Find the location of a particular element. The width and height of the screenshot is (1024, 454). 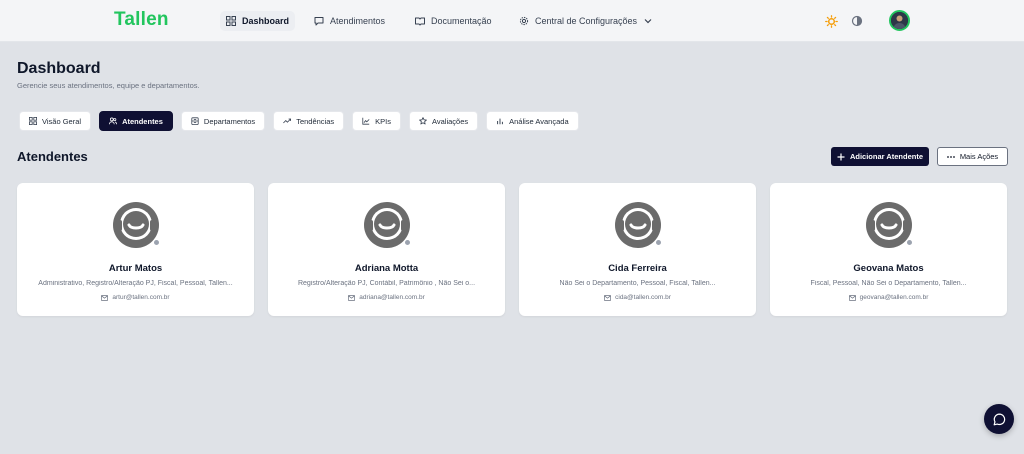

attendant-email: cida@tallen.com.br is located at coordinates (637, 297).